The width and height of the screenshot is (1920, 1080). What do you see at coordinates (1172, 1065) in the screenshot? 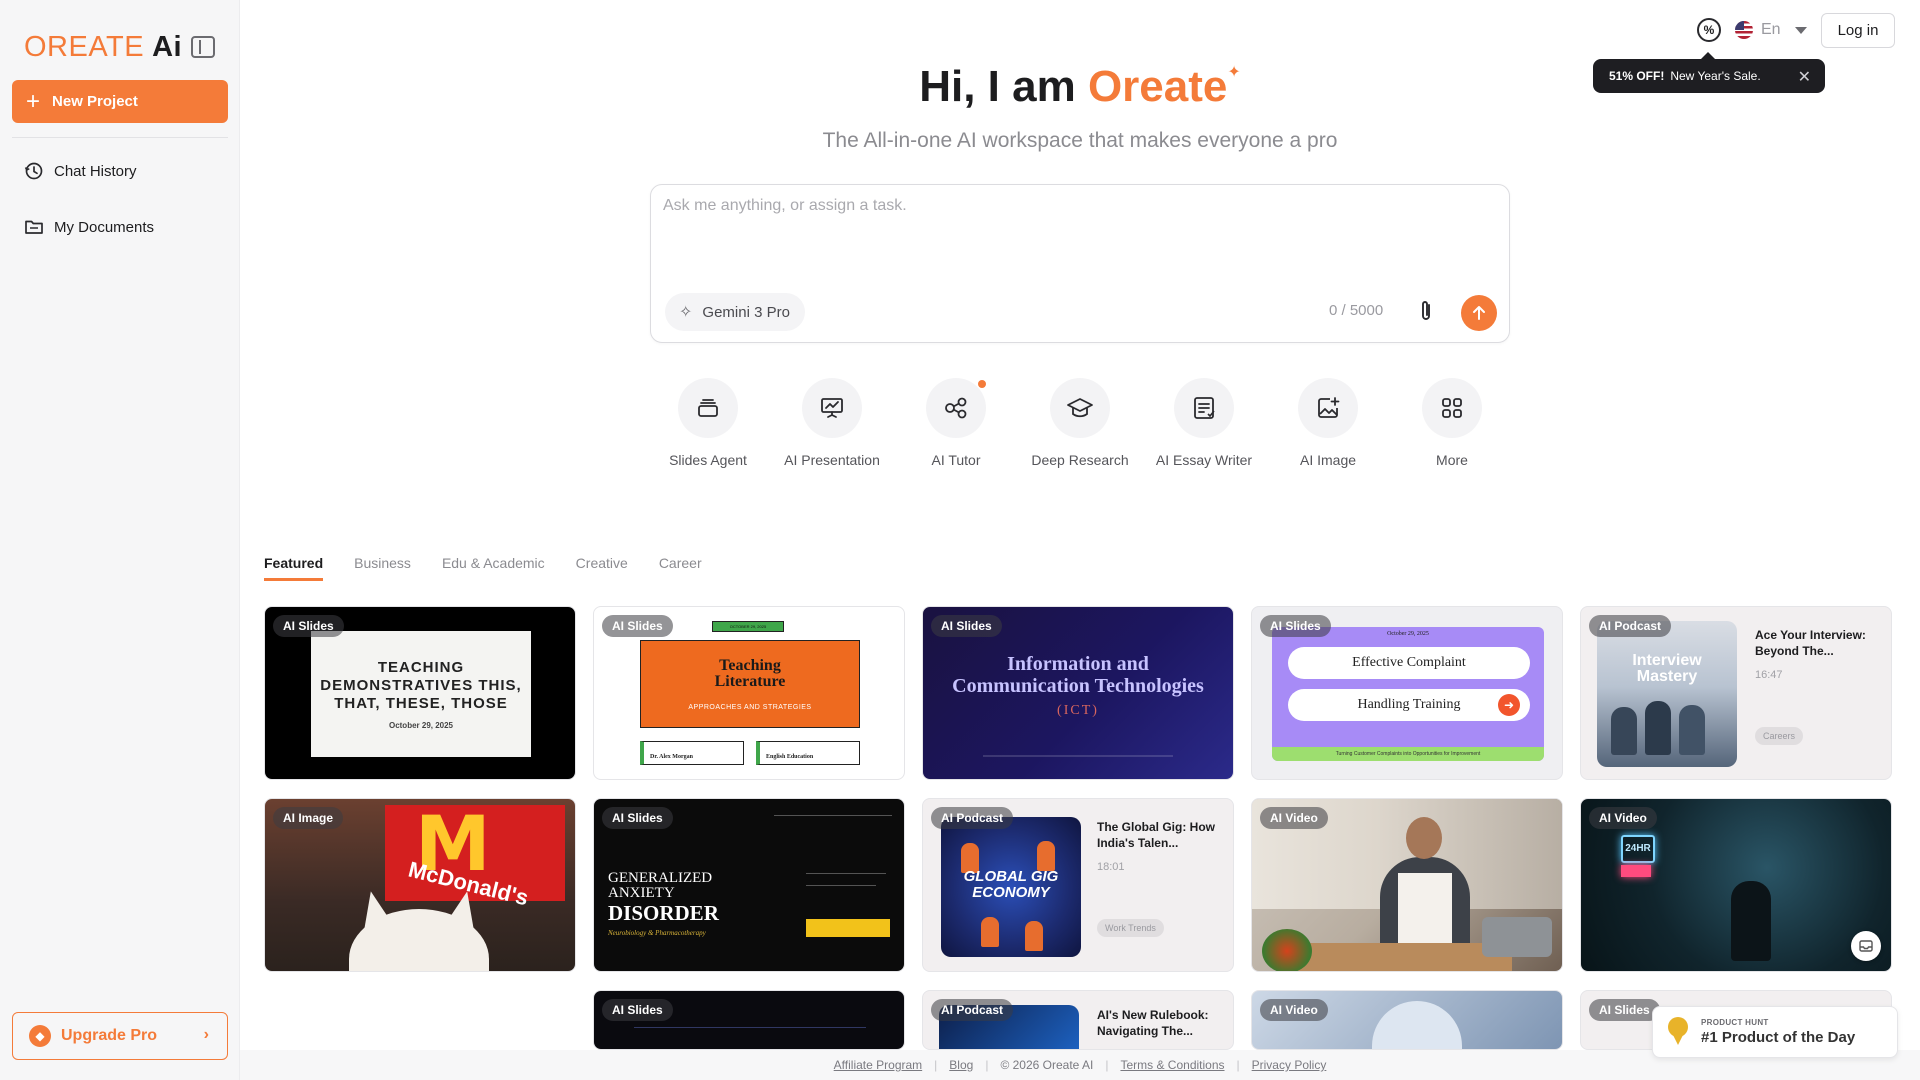
I see `footer-link-terms: Terms & Conditions` at bounding box center [1172, 1065].